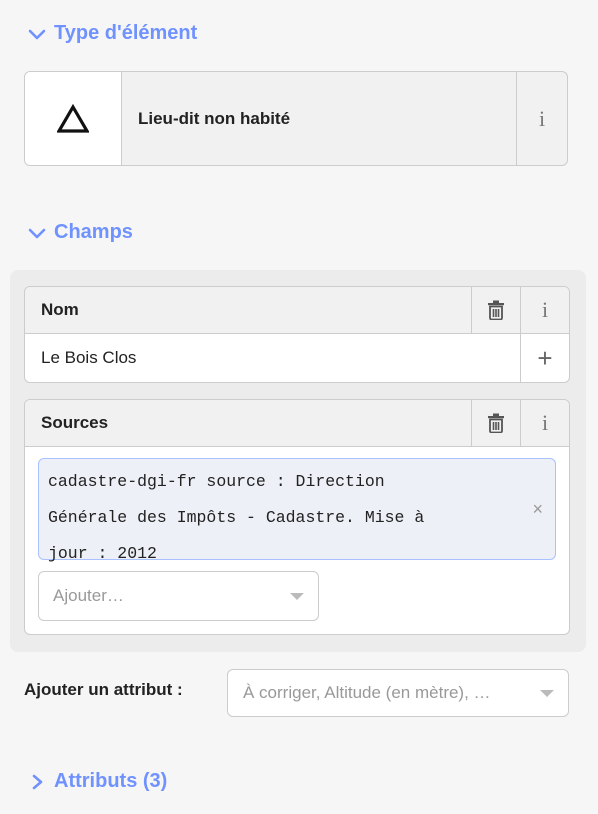 This screenshot has width=598, height=814. What do you see at coordinates (544, 358) in the screenshot?
I see `add-localized-name-button: +` at bounding box center [544, 358].